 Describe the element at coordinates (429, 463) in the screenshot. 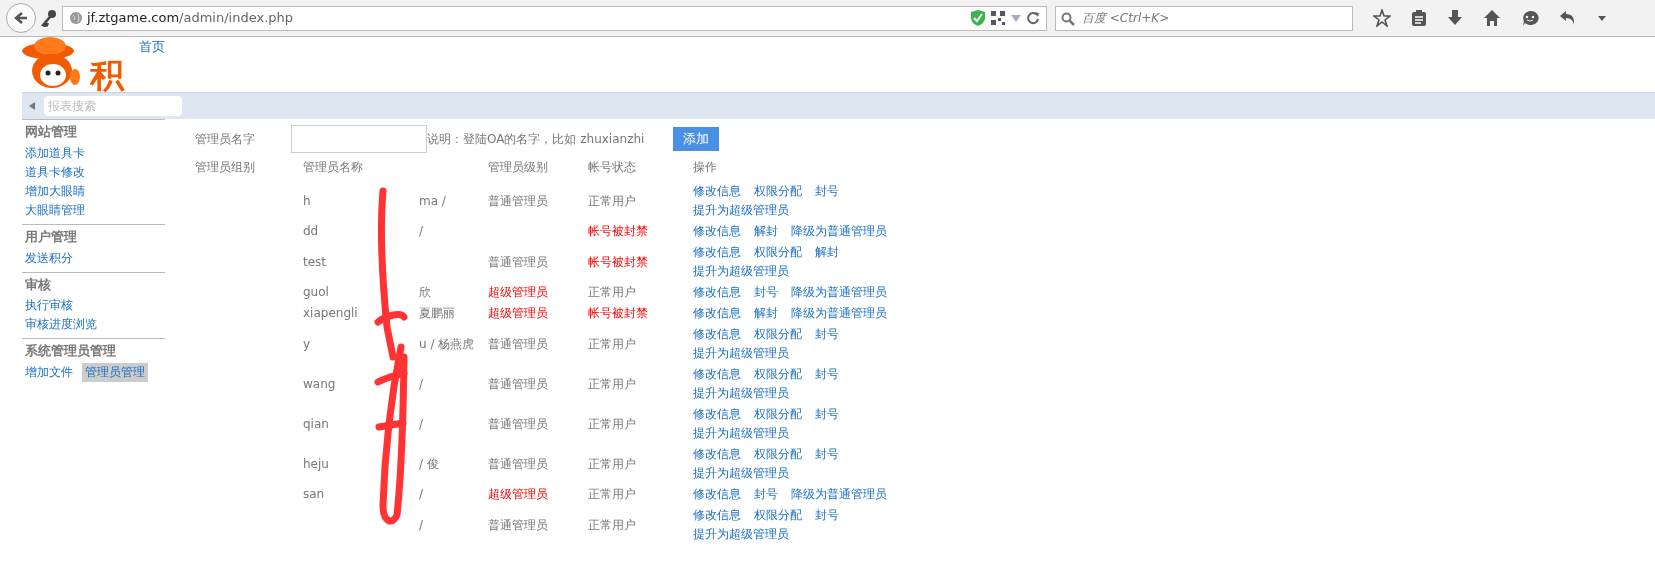

I see `table-cell: / 俊` at that location.